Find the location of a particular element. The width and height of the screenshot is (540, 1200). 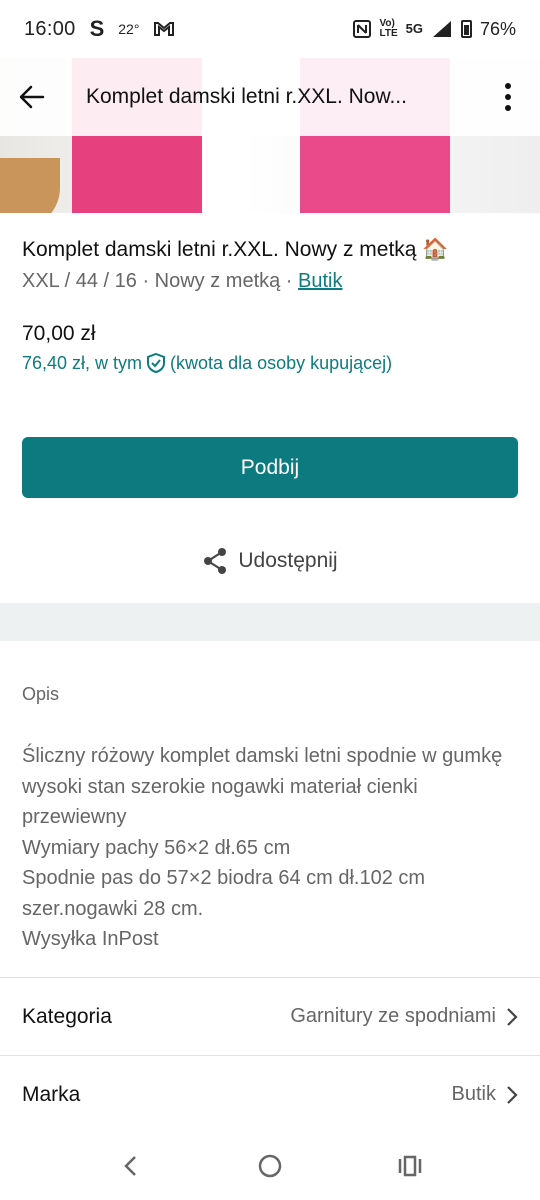

category-value: Garnitury ze spodniami is located at coordinates (393, 1016).